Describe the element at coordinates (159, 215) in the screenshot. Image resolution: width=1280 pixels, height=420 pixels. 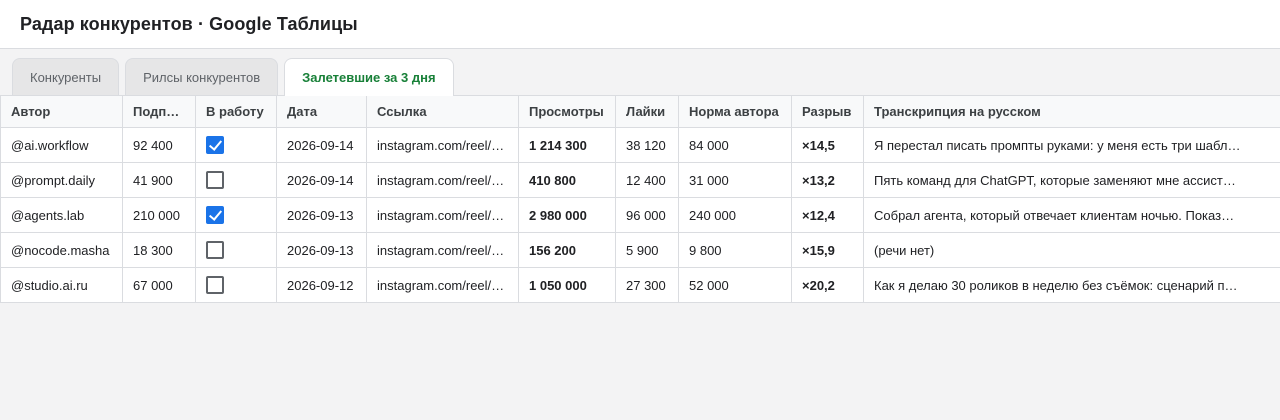
I see `cell-subscribers: 210 000` at that location.